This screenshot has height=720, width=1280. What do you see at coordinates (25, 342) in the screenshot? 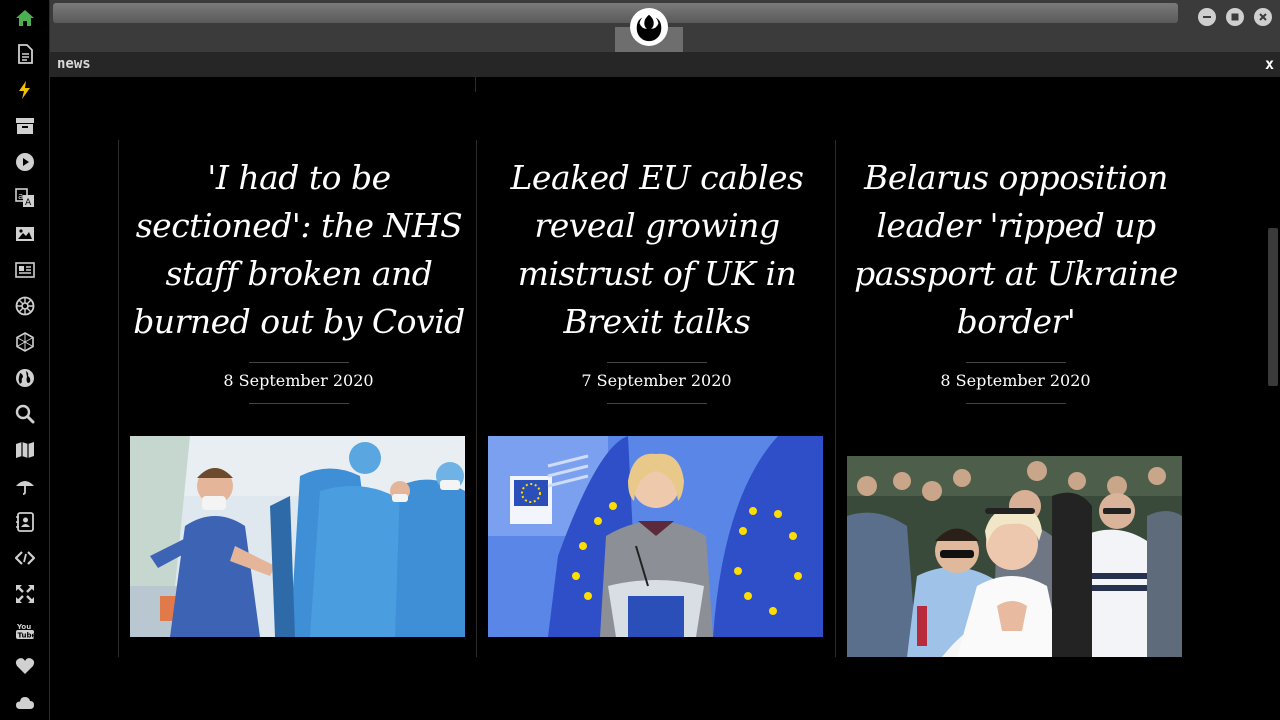
I see `hexagon-network-icon` at bounding box center [25, 342].